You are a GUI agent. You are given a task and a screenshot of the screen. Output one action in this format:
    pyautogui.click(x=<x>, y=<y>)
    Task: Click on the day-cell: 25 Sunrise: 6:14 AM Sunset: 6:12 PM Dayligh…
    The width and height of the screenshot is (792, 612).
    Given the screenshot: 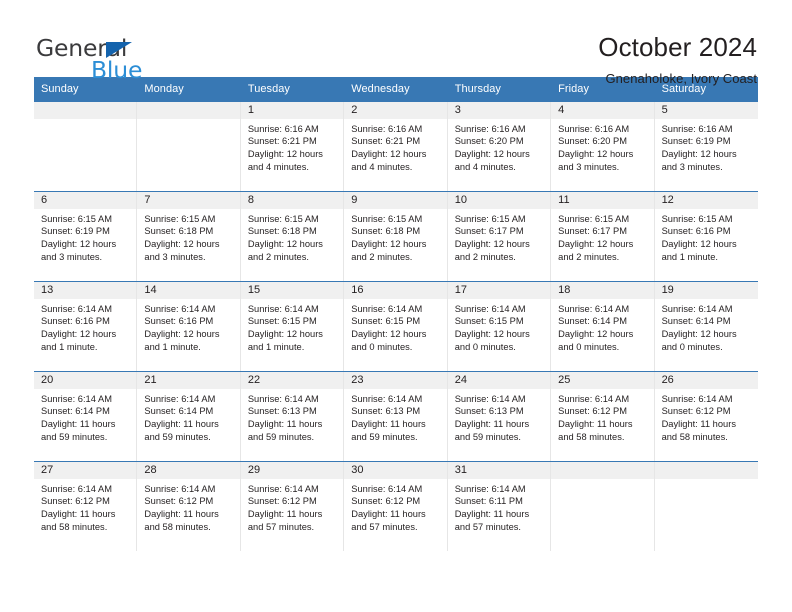 What is the action you would take?
    pyautogui.click(x=603, y=416)
    